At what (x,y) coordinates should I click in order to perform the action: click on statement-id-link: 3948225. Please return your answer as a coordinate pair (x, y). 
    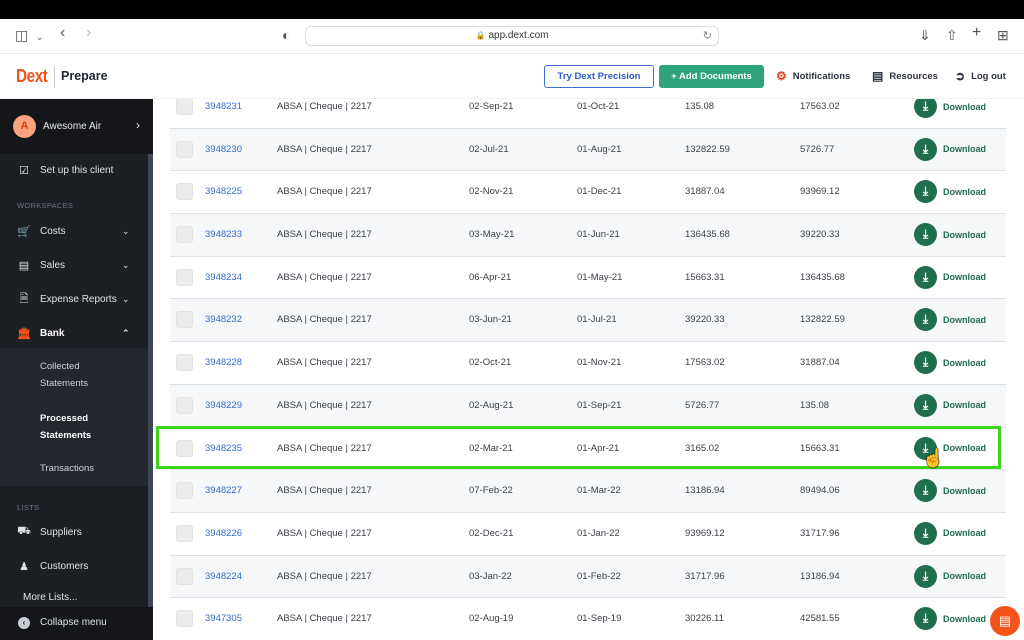
    Looking at the image, I should click on (223, 191).